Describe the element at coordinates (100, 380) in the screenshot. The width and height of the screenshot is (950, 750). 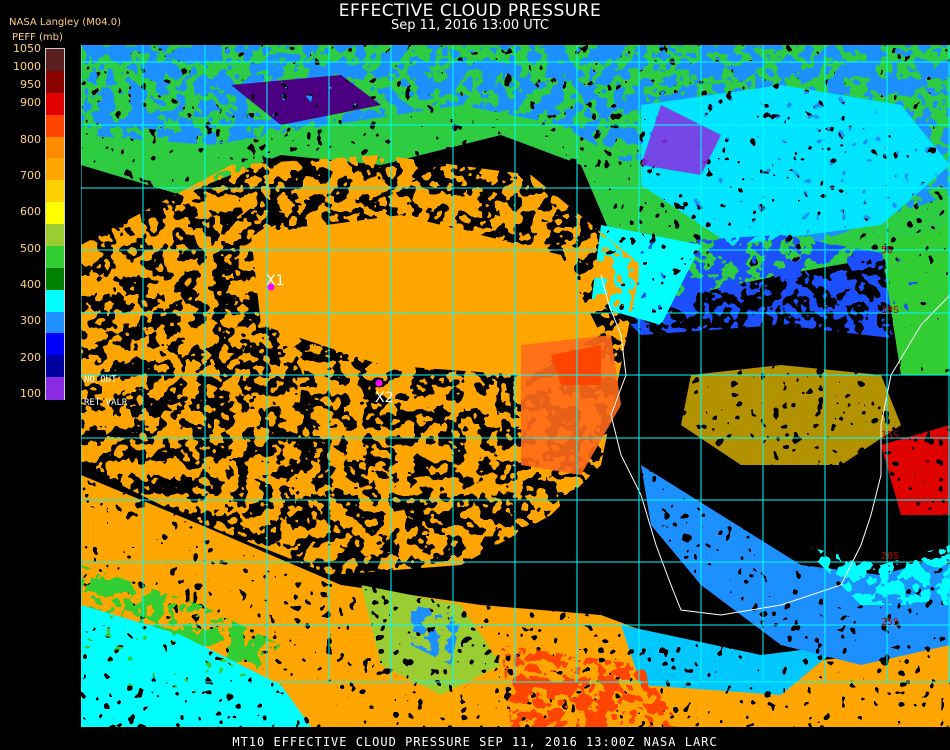
I see `no-retrieval-label-1: NO OUT` at that location.